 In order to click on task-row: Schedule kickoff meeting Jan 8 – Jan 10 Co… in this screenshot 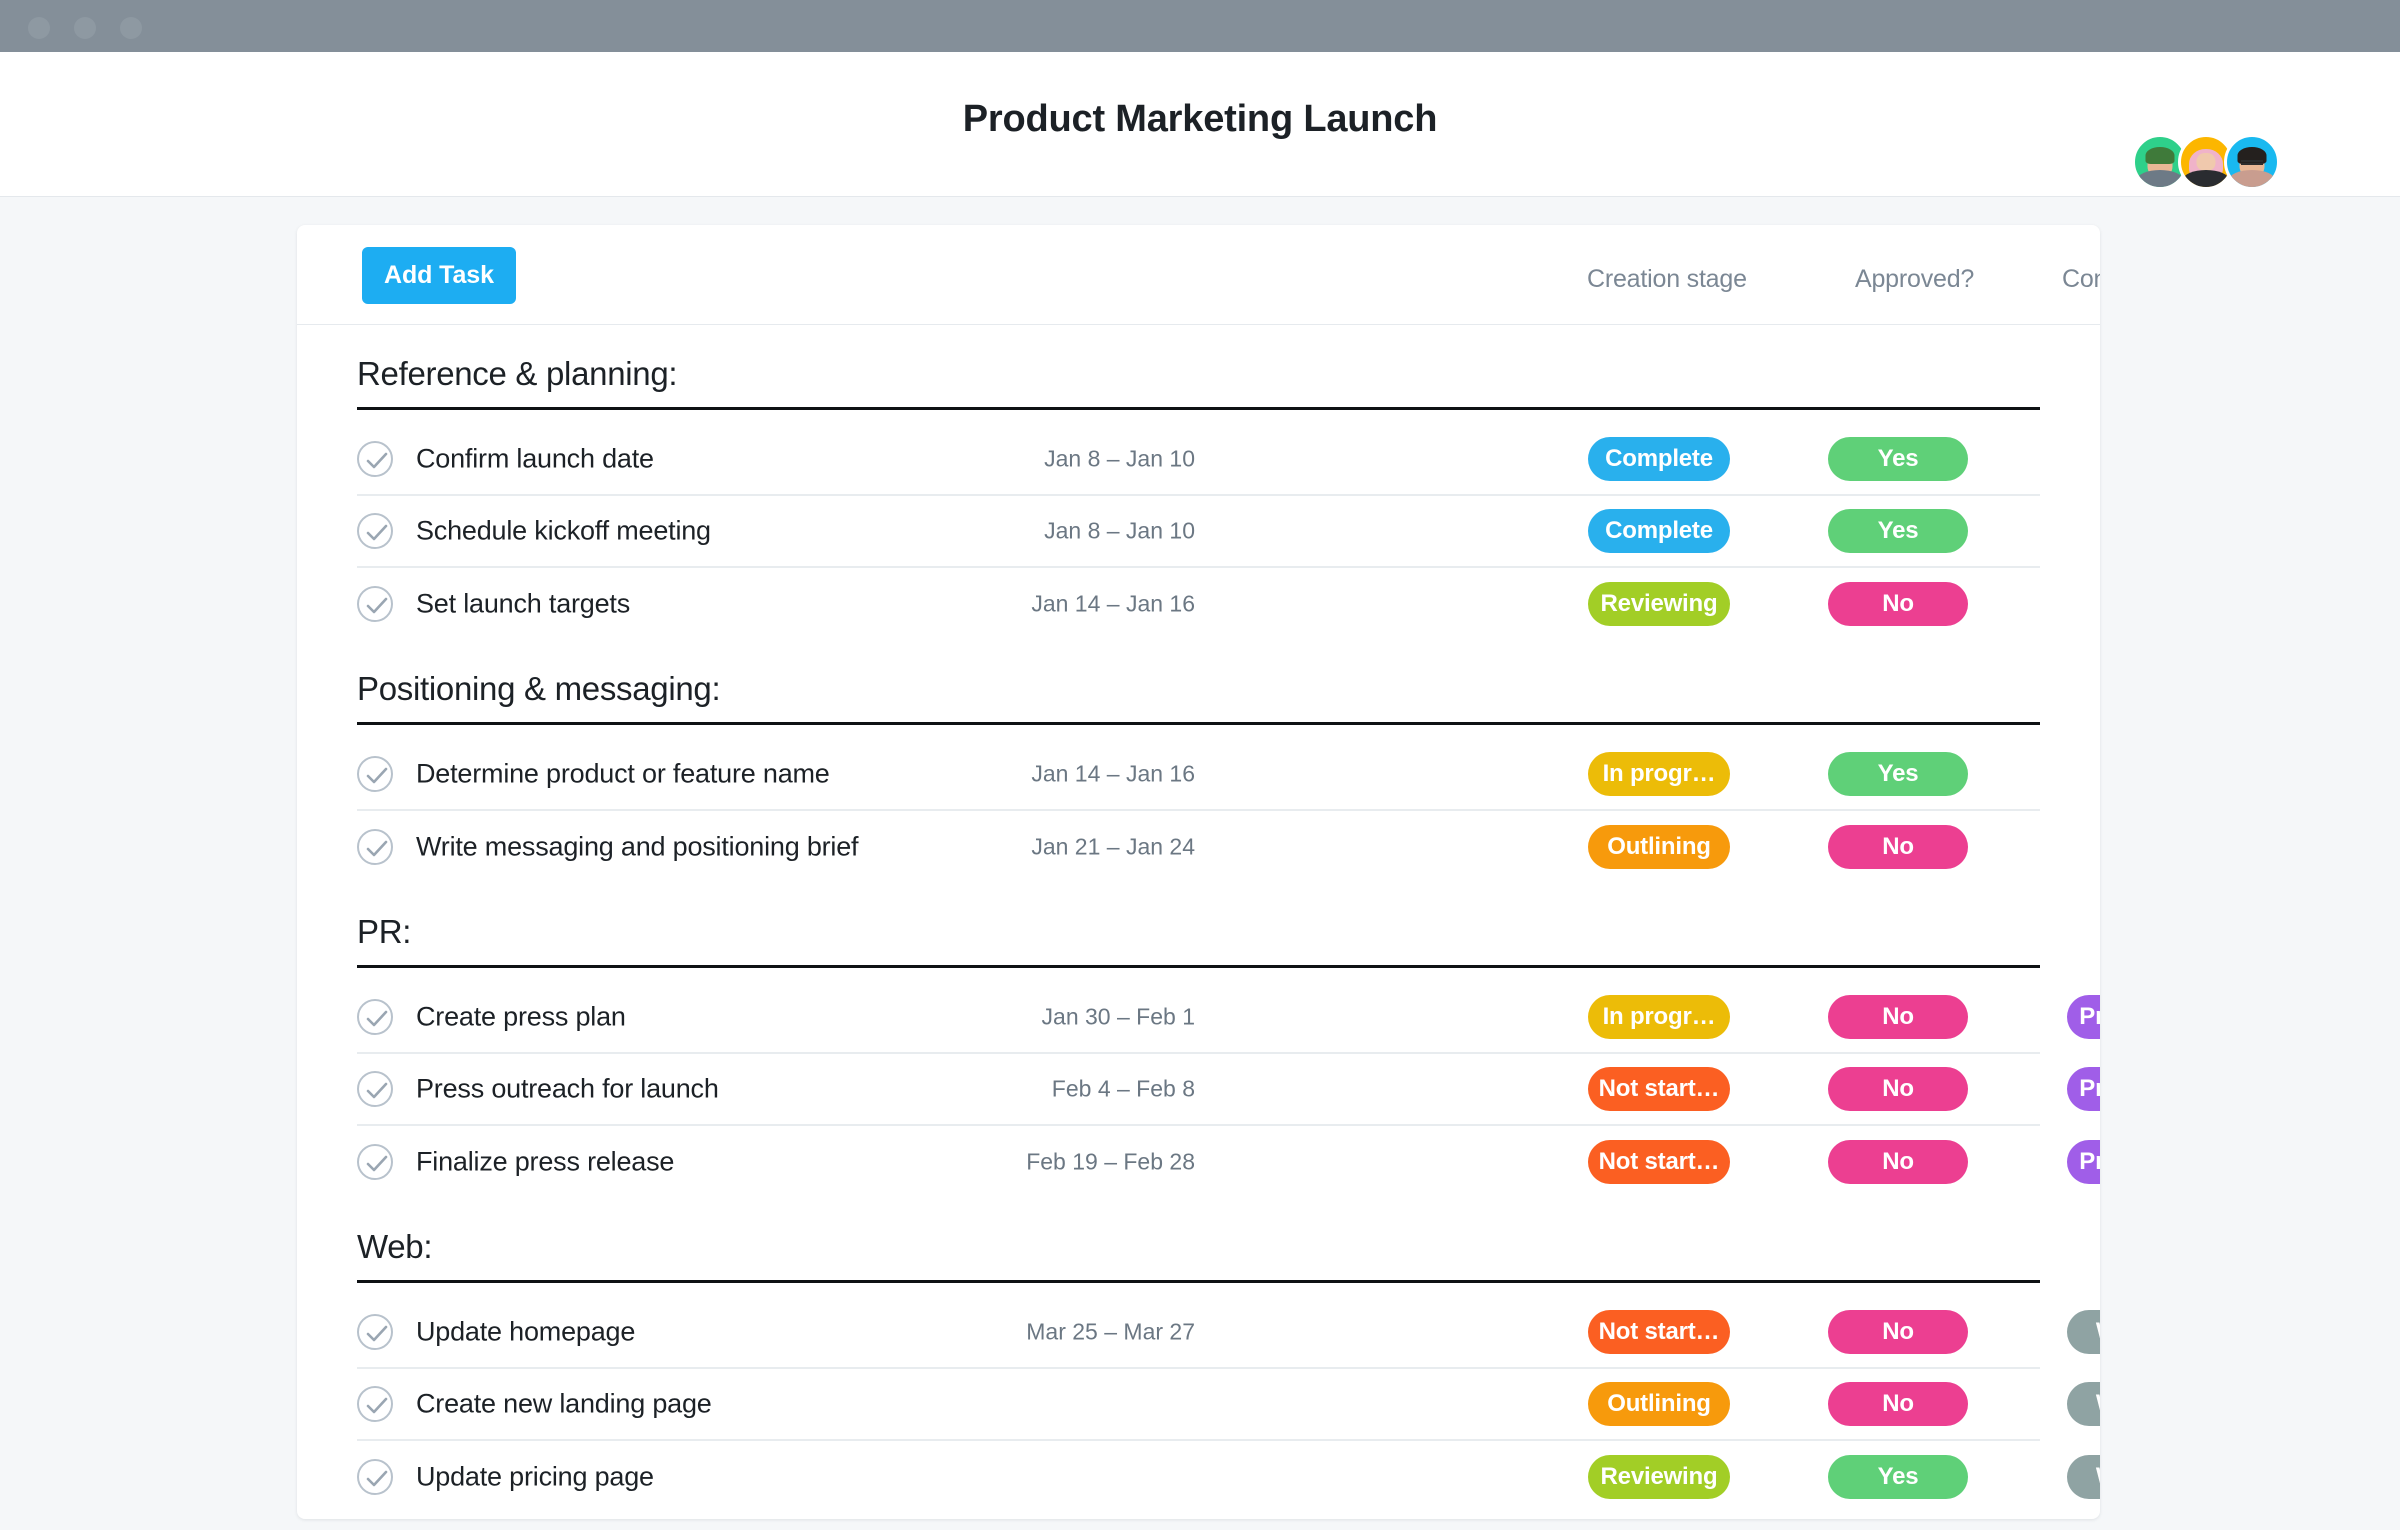, I will do `click(1198, 532)`.